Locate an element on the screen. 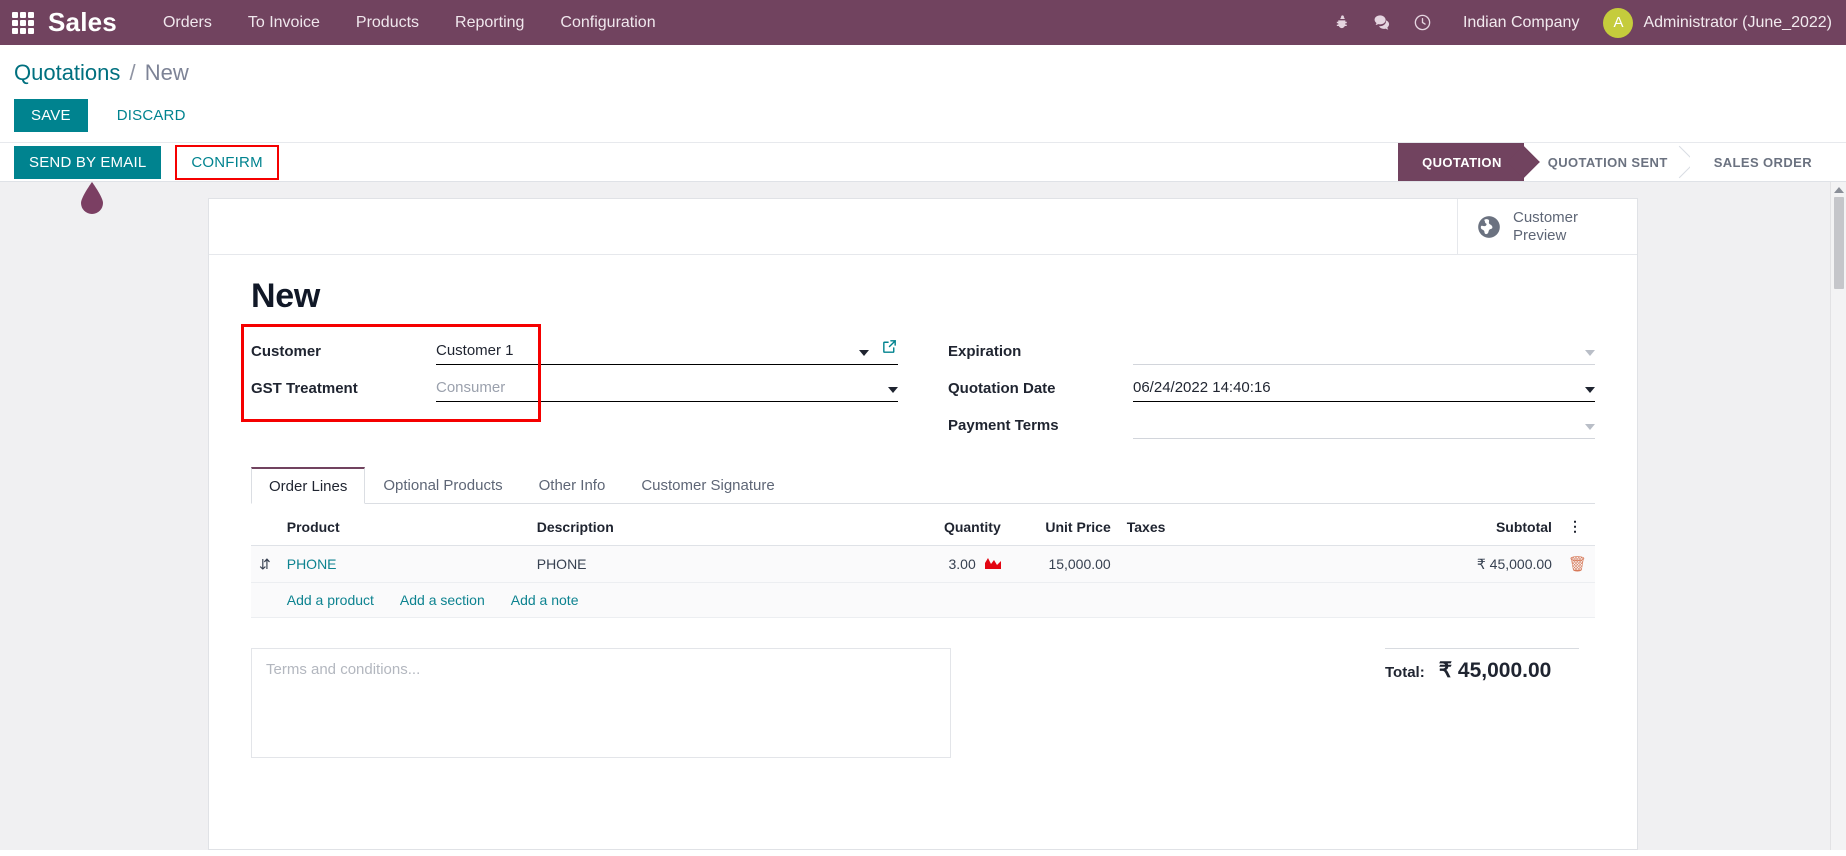 The image size is (1846, 856). col-description: Description is located at coordinates (708, 527).